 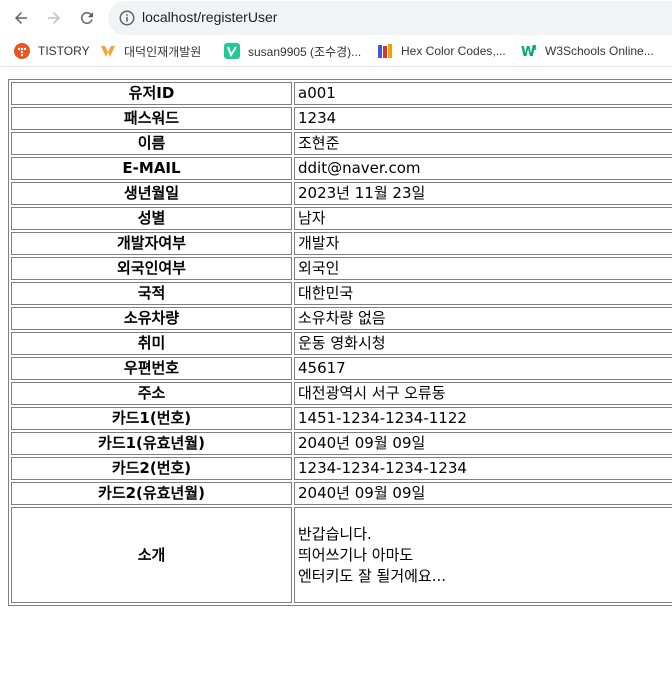 I want to click on row-label: 유저ID, so click(x=151, y=93).